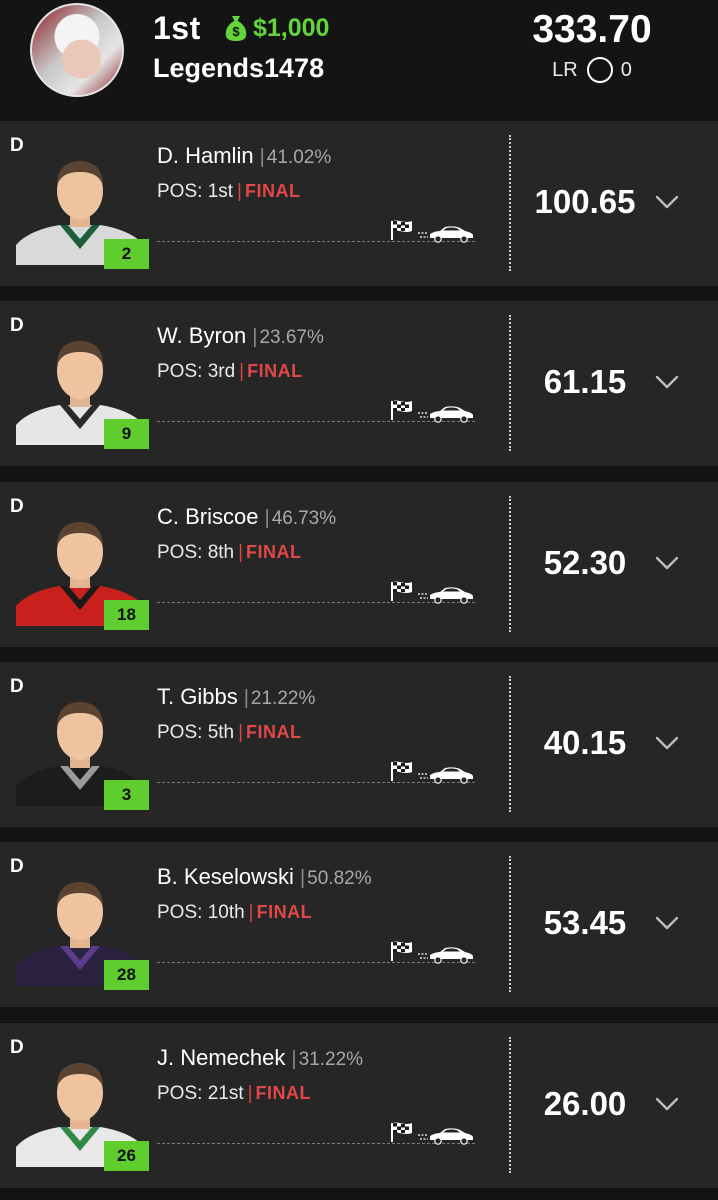 Image resolution: width=718 pixels, height=1200 pixels. Describe the element at coordinates (196, 552) in the screenshot. I see `finish-position: POS: 8th` at that location.